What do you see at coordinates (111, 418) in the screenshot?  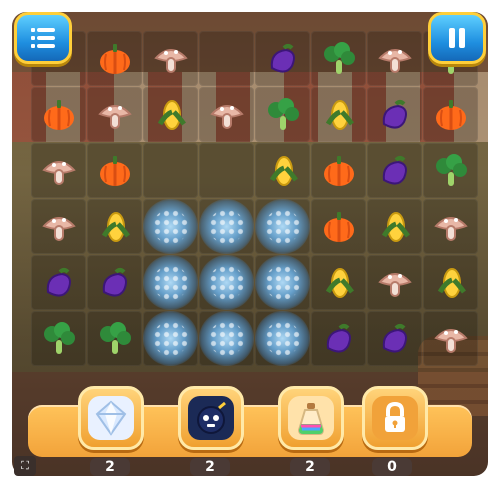 I see `booster-diamond-button` at bounding box center [111, 418].